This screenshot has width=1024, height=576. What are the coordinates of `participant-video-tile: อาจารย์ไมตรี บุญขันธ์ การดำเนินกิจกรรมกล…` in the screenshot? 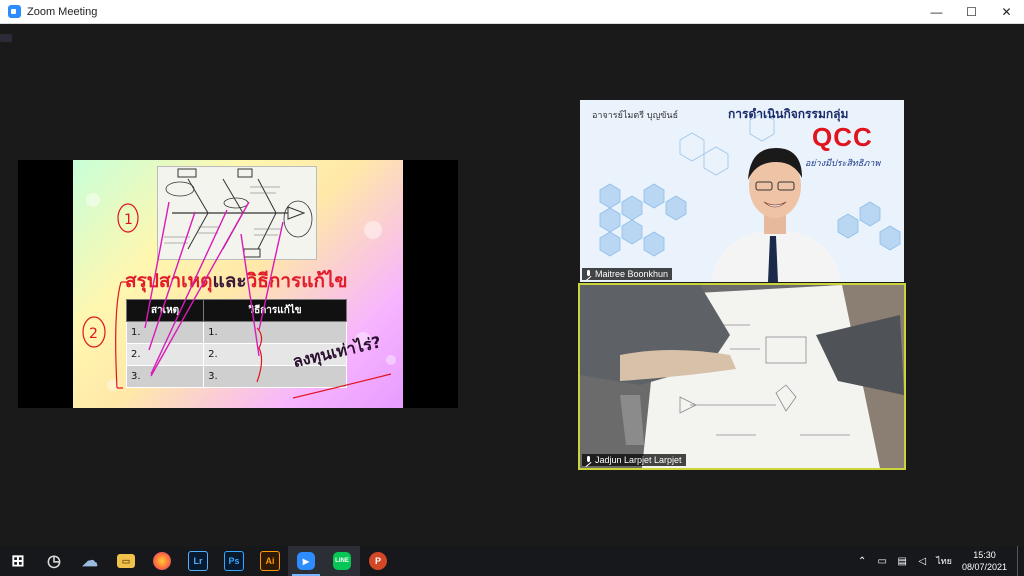 It's located at (742, 191).